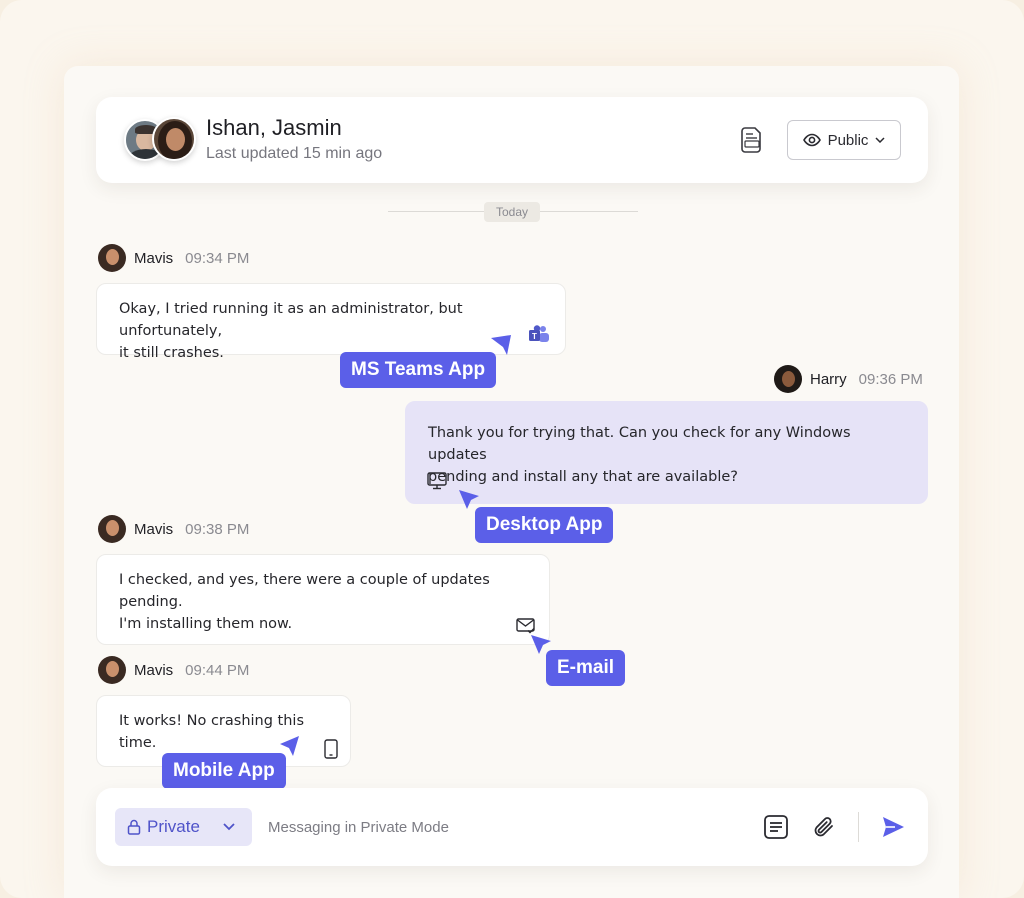 The width and height of the screenshot is (1024, 898). I want to click on message-sender: Mavis 09:34 PM, so click(173, 258).